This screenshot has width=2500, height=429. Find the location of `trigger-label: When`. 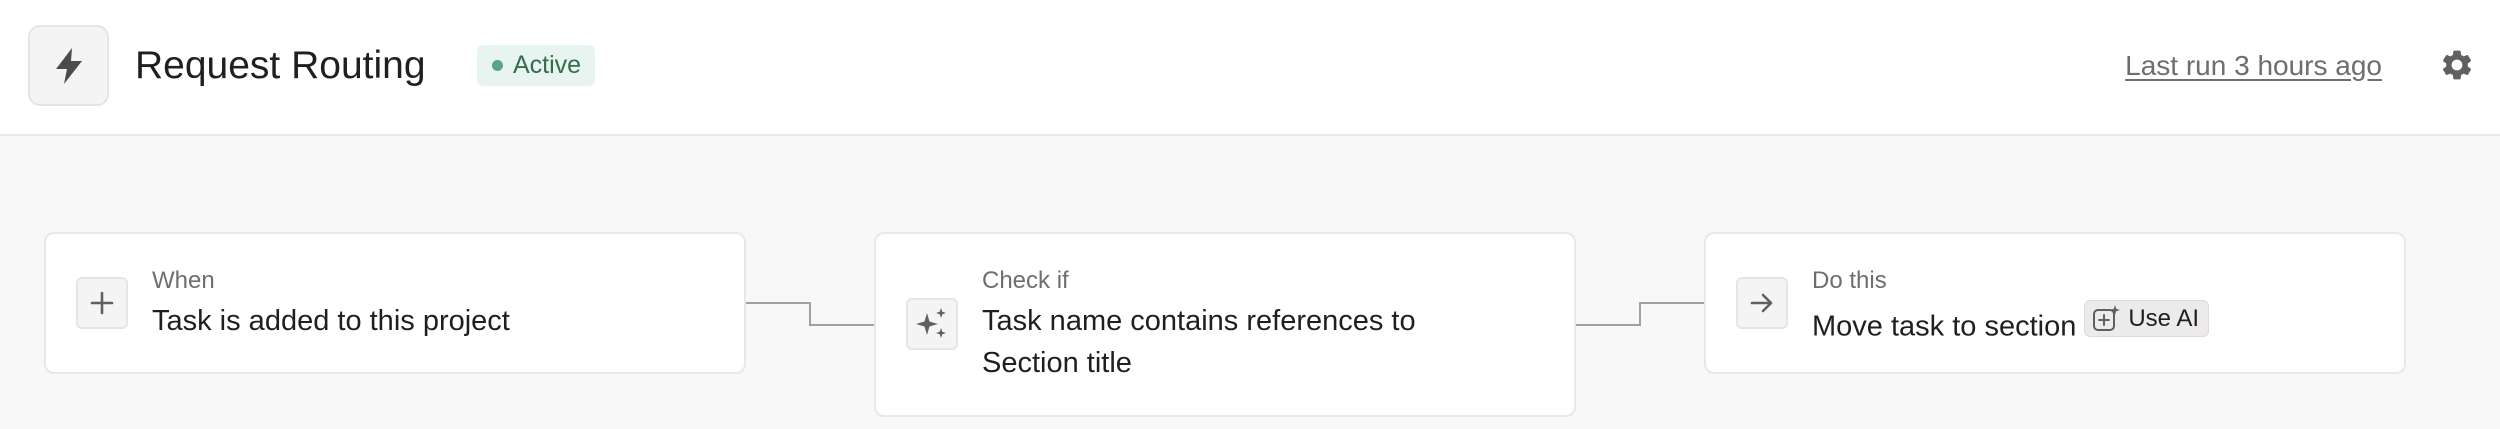

trigger-label: When is located at coordinates (183, 280).